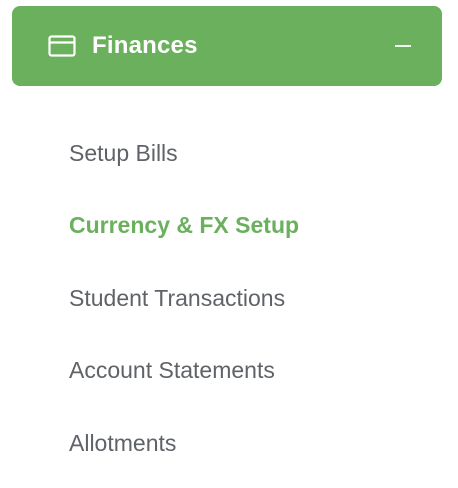 This screenshot has height=488, width=458. I want to click on section-title: Finances, so click(145, 45).